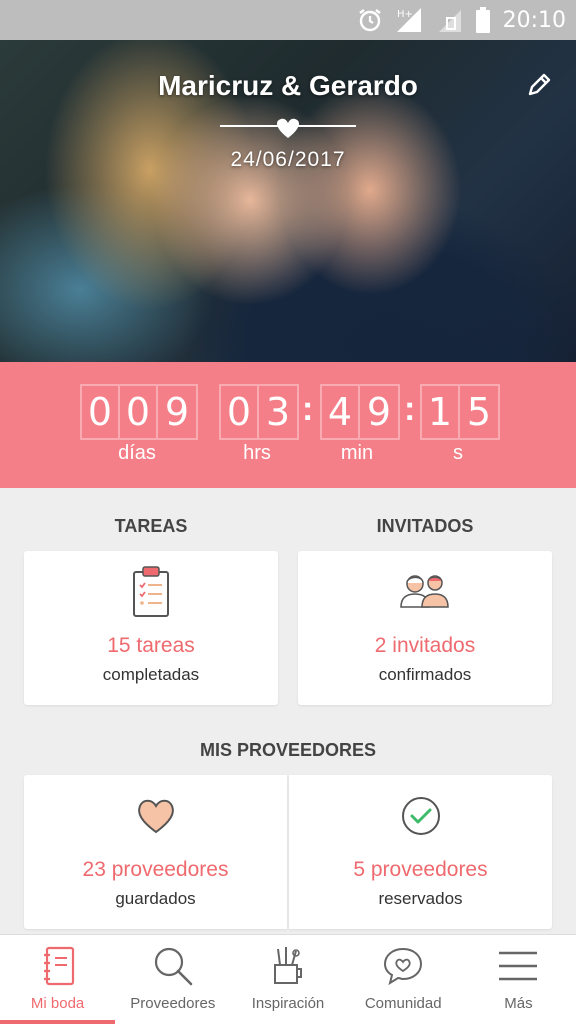 The image size is (576, 1024). What do you see at coordinates (450, 20) in the screenshot?
I see `signal-no-sim-icon` at bounding box center [450, 20].